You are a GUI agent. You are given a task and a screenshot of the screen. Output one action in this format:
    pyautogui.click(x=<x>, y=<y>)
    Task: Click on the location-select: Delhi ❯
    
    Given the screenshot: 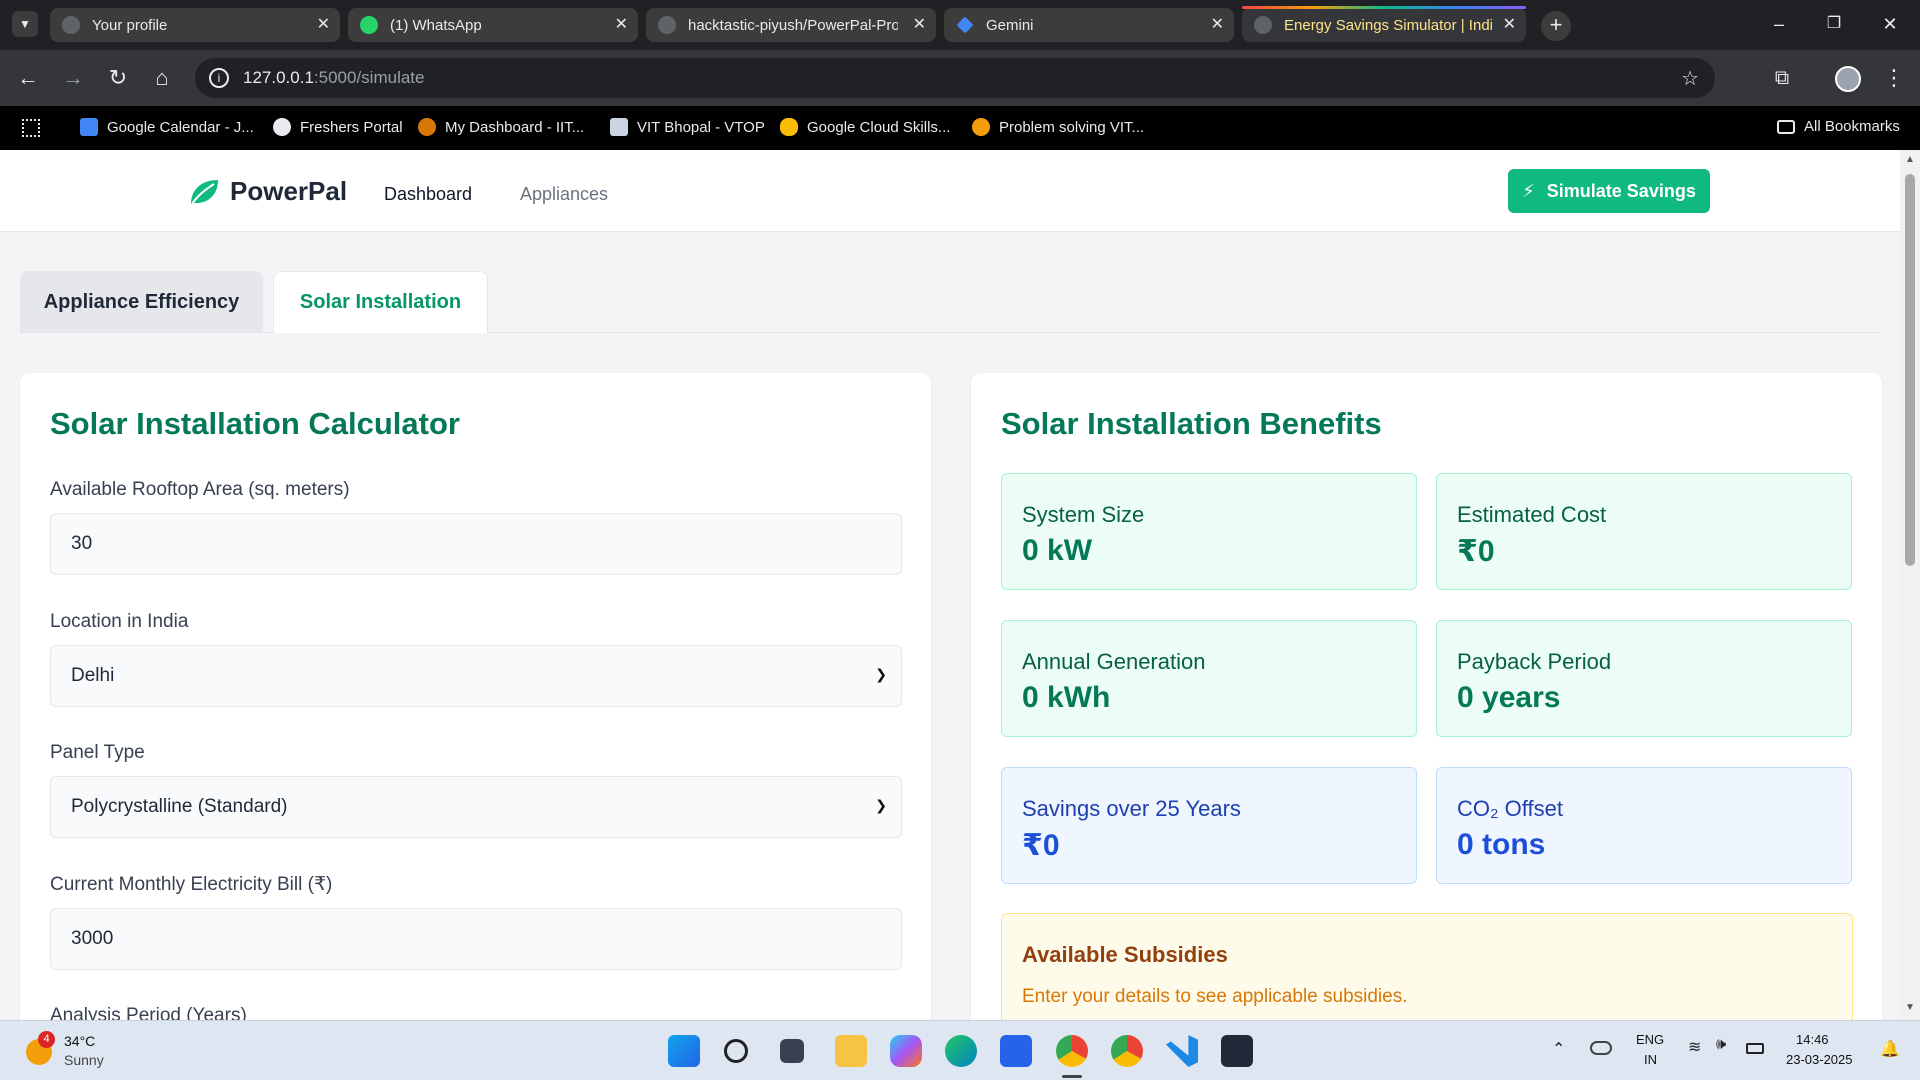 What is the action you would take?
    pyautogui.click(x=476, y=676)
    